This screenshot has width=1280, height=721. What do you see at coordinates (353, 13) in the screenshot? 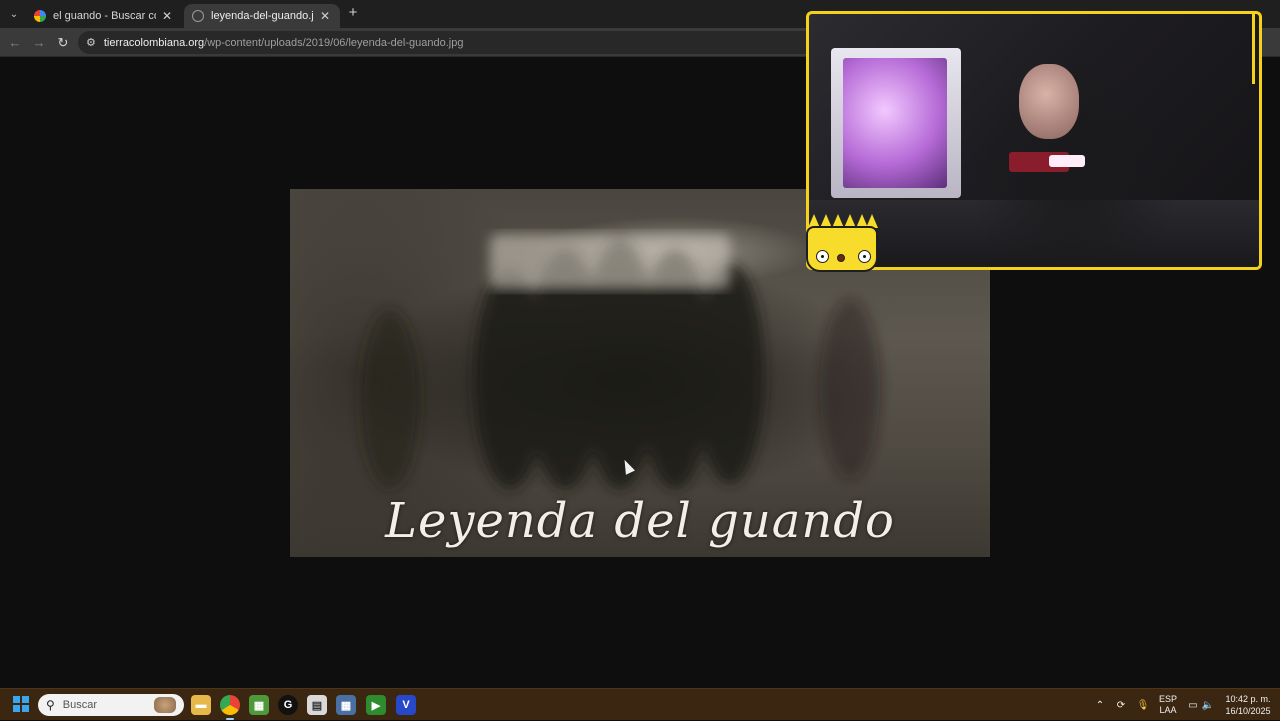
I see `new-tab-plus-icon: +` at bounding box center [353, 13].